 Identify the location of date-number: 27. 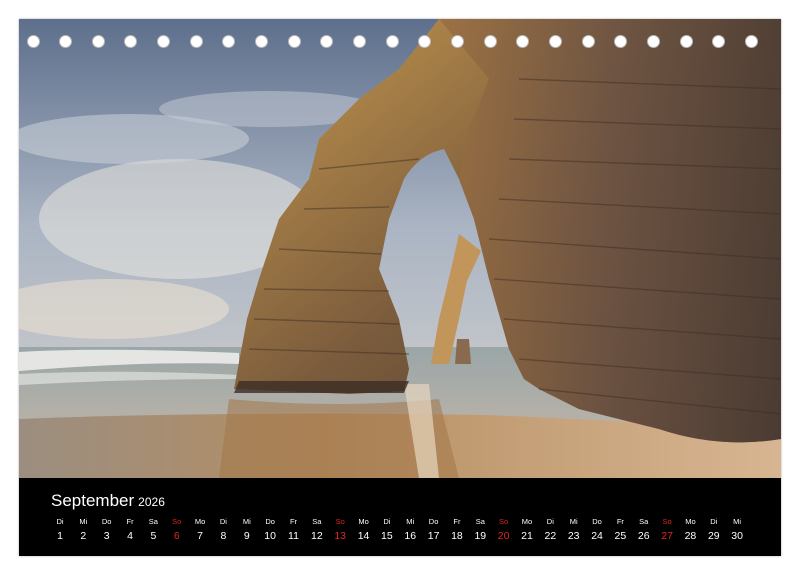
(667, 536).